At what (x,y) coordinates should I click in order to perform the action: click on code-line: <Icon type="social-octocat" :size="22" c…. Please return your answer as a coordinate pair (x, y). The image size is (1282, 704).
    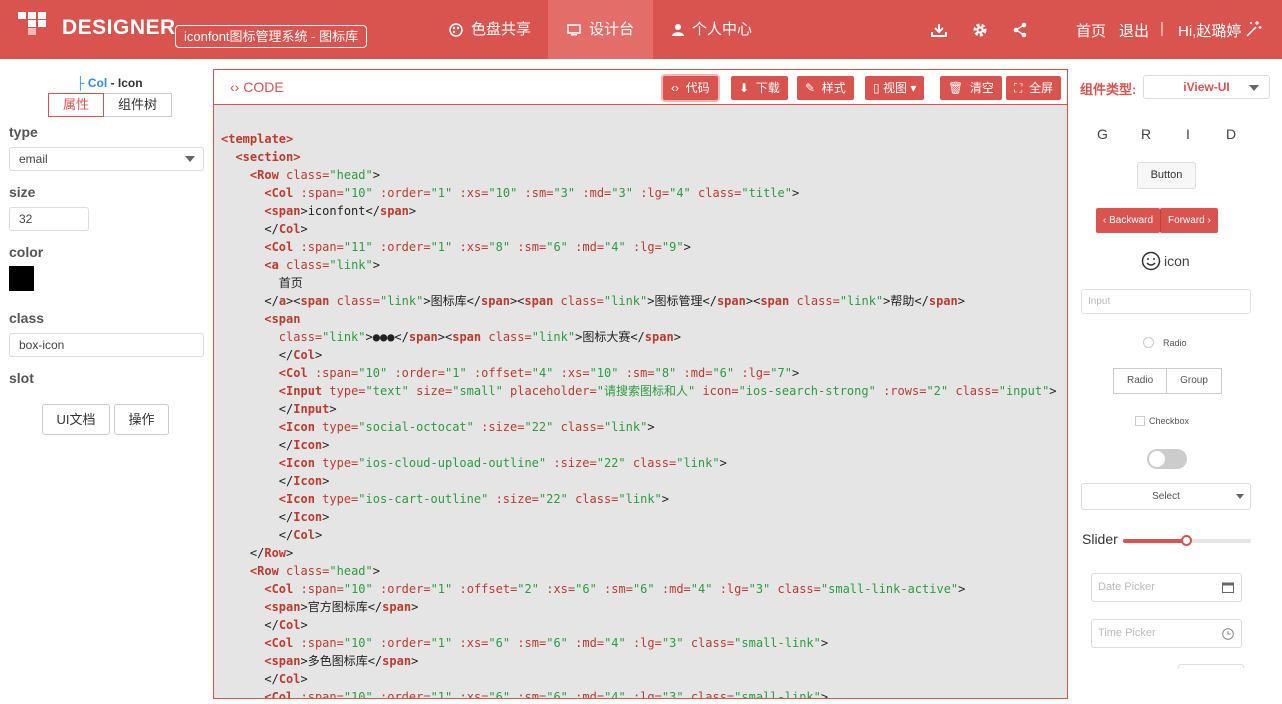
    Looking at the image, I should click on (641, 427).